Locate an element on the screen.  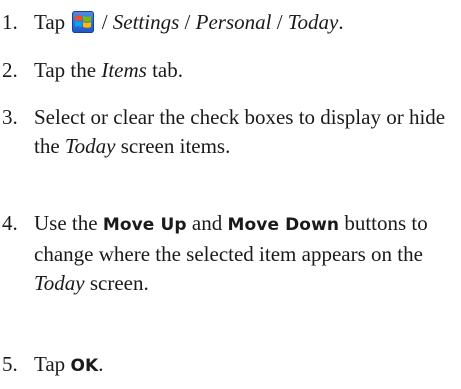
tab-name: Items is located at coordinates (124, 70).